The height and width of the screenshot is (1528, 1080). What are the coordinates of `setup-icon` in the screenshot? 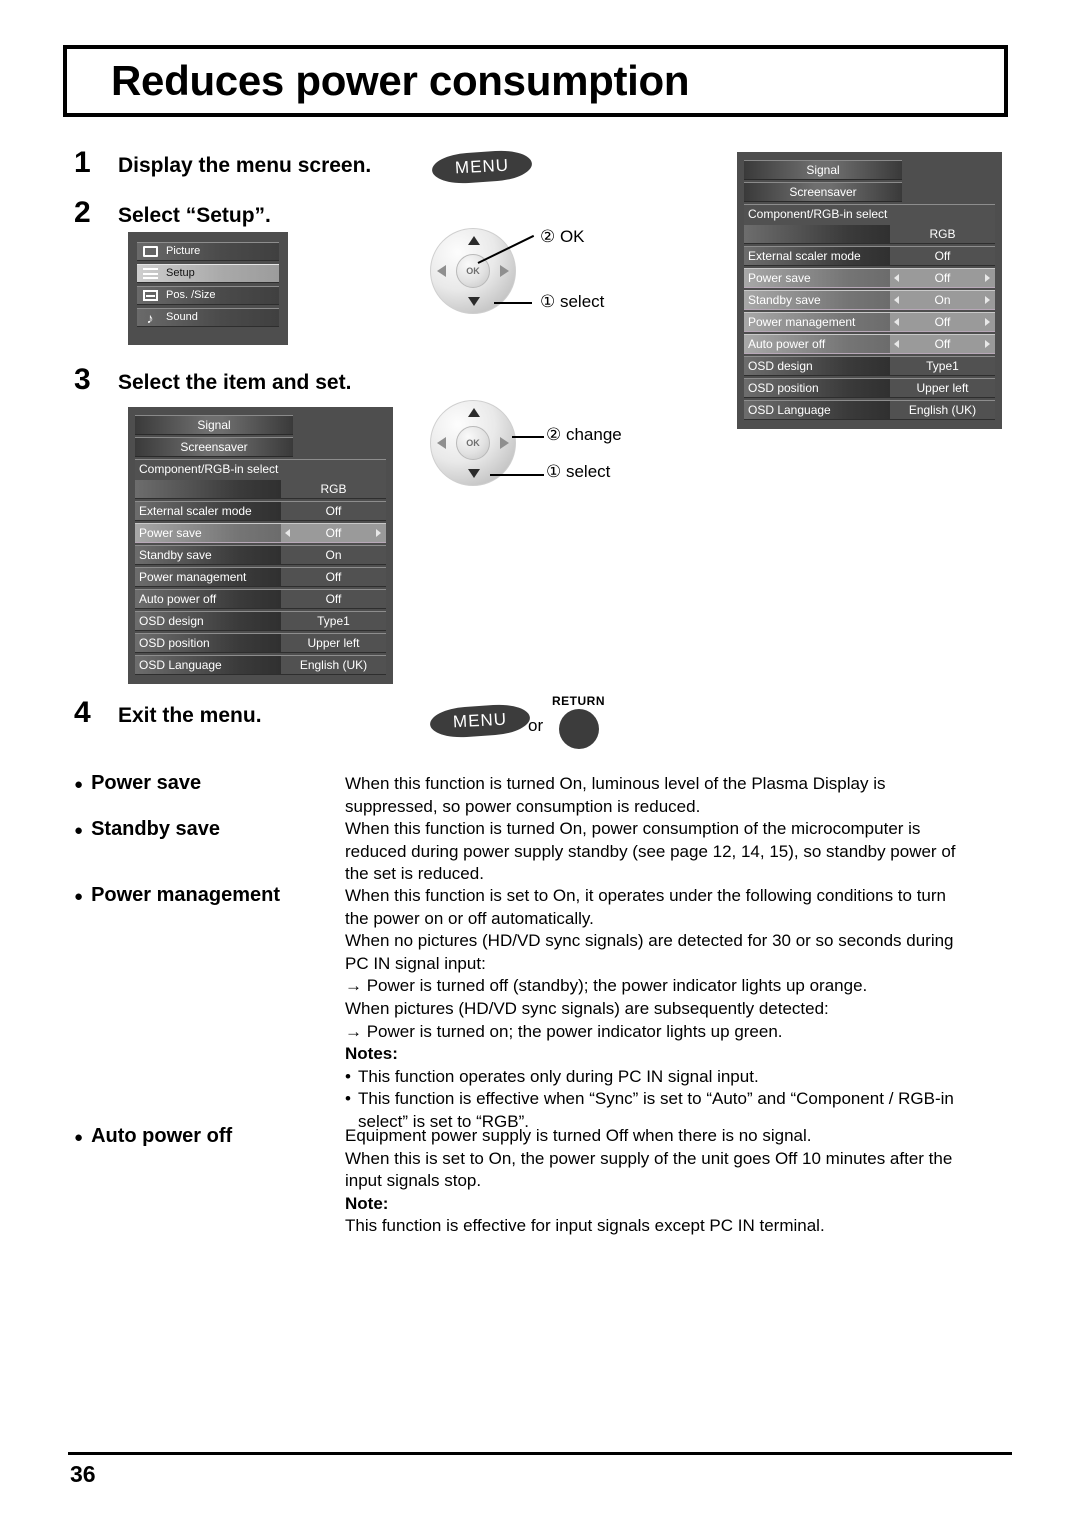 It's located at (150, 273).